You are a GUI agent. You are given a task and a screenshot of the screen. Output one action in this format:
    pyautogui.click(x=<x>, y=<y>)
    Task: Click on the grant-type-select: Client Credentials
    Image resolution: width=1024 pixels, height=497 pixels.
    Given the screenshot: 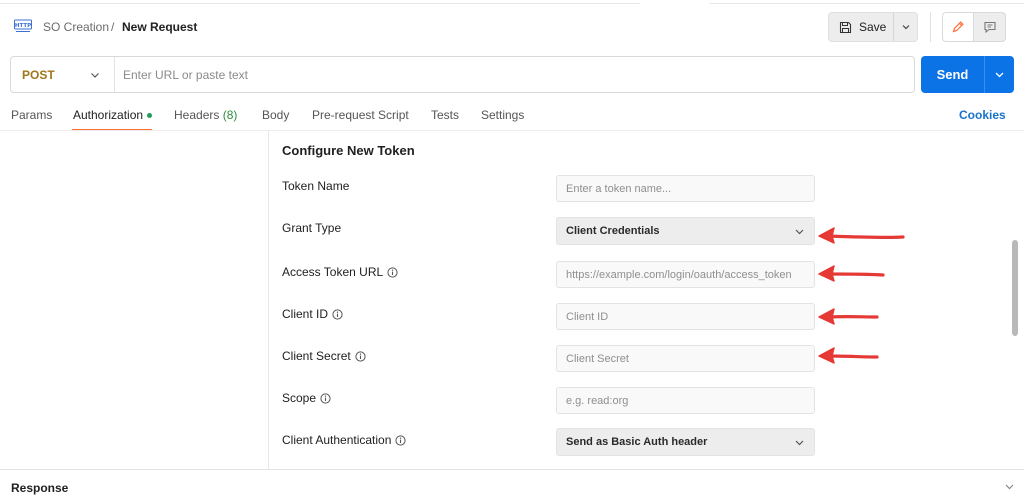 What is the action you would take?
    pyautogui.click(x=685, y=231)
    